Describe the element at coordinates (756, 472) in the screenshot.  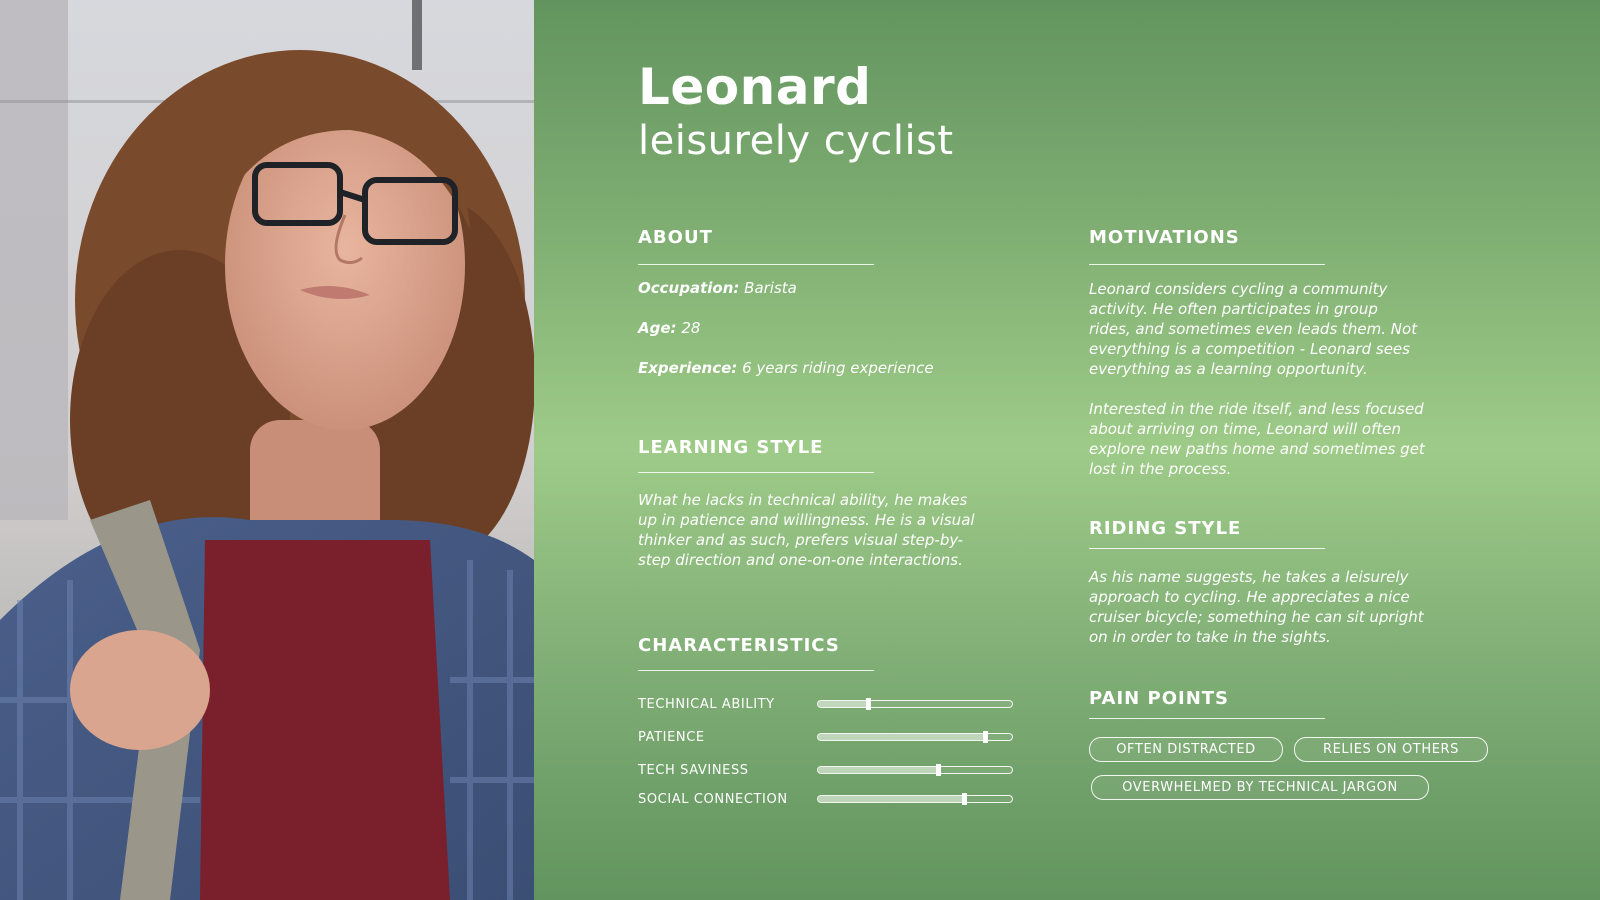
I see `learning-style-divider` at that location.